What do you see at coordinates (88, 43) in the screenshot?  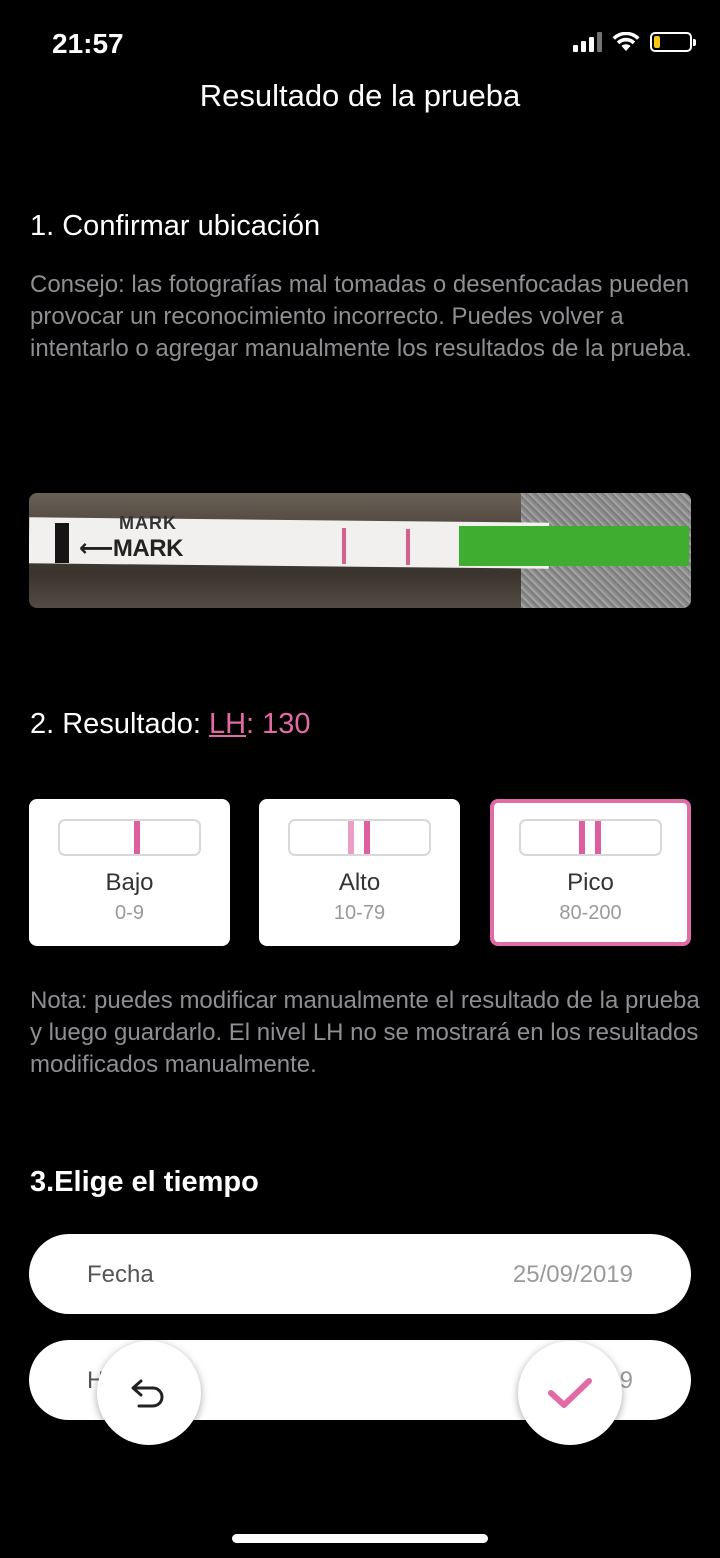 I see `status-time: 21:57` at bounding box center [88, 43].